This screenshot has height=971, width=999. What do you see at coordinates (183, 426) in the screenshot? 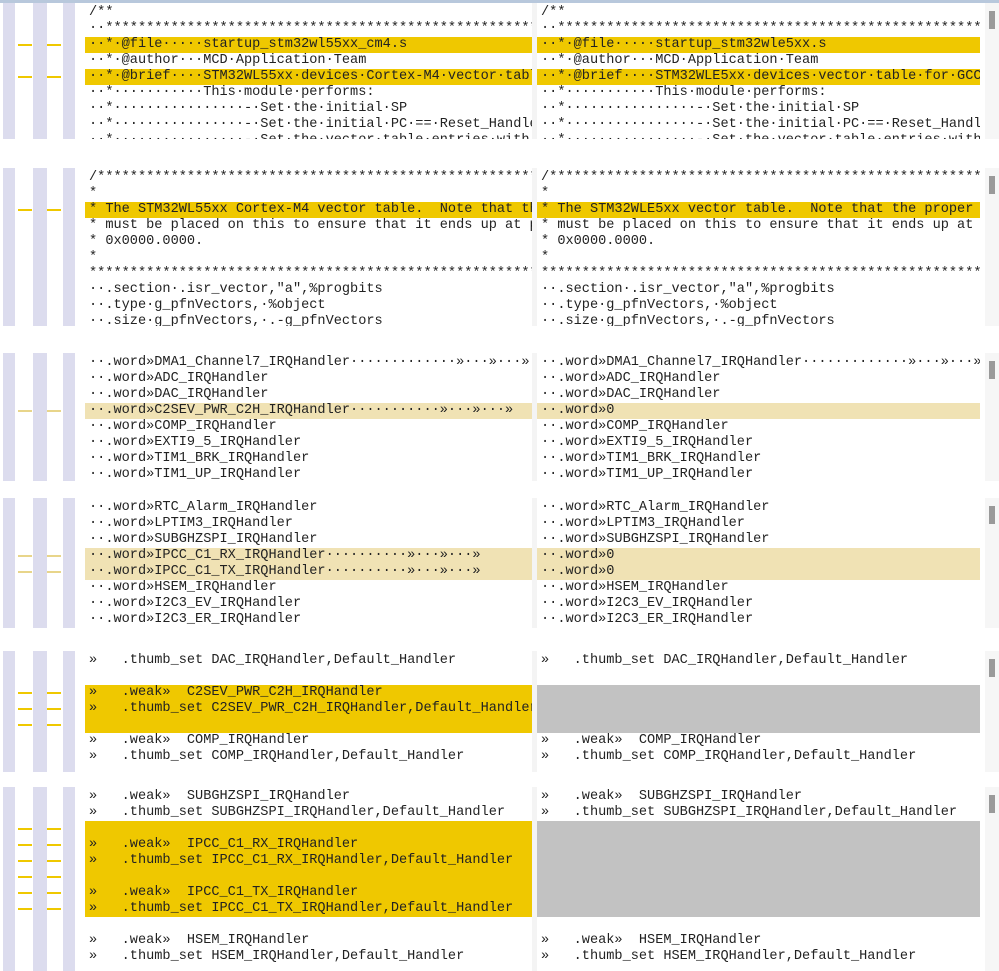
I see `code-line: ··.word»COMP_IRQHandler` at bounding box center [183, 426].